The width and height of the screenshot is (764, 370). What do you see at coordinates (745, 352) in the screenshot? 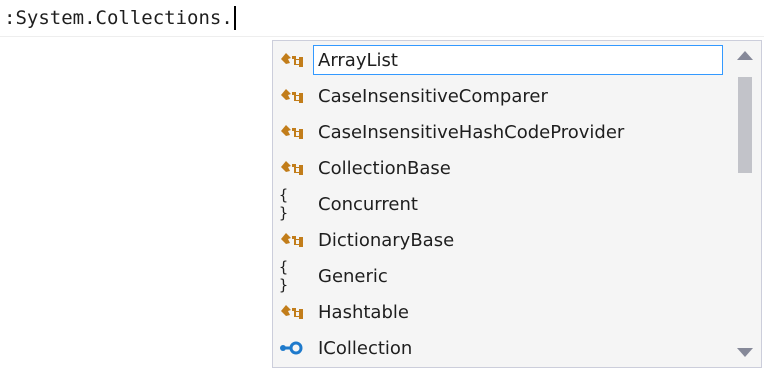
I see `scroll-down-arrow-icon` at bounding box center [745, 352].